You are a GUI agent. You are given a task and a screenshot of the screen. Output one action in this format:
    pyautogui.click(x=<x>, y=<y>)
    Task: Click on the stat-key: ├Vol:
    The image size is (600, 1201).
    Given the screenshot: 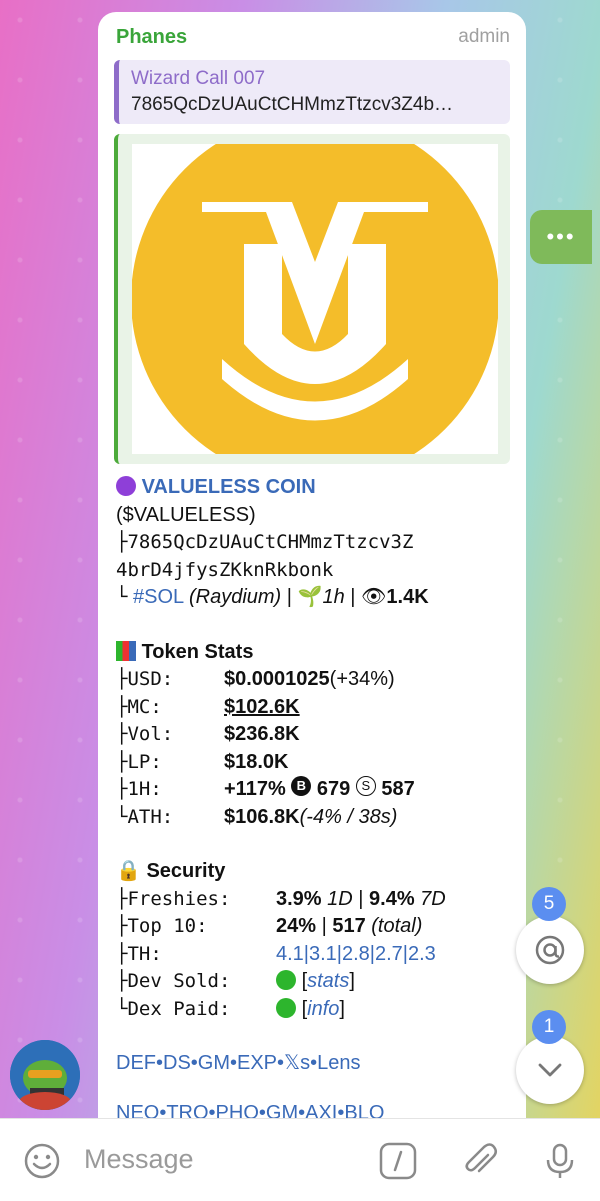 What is the action you would take?
    pyautogui.click(x=145, y=734)
    